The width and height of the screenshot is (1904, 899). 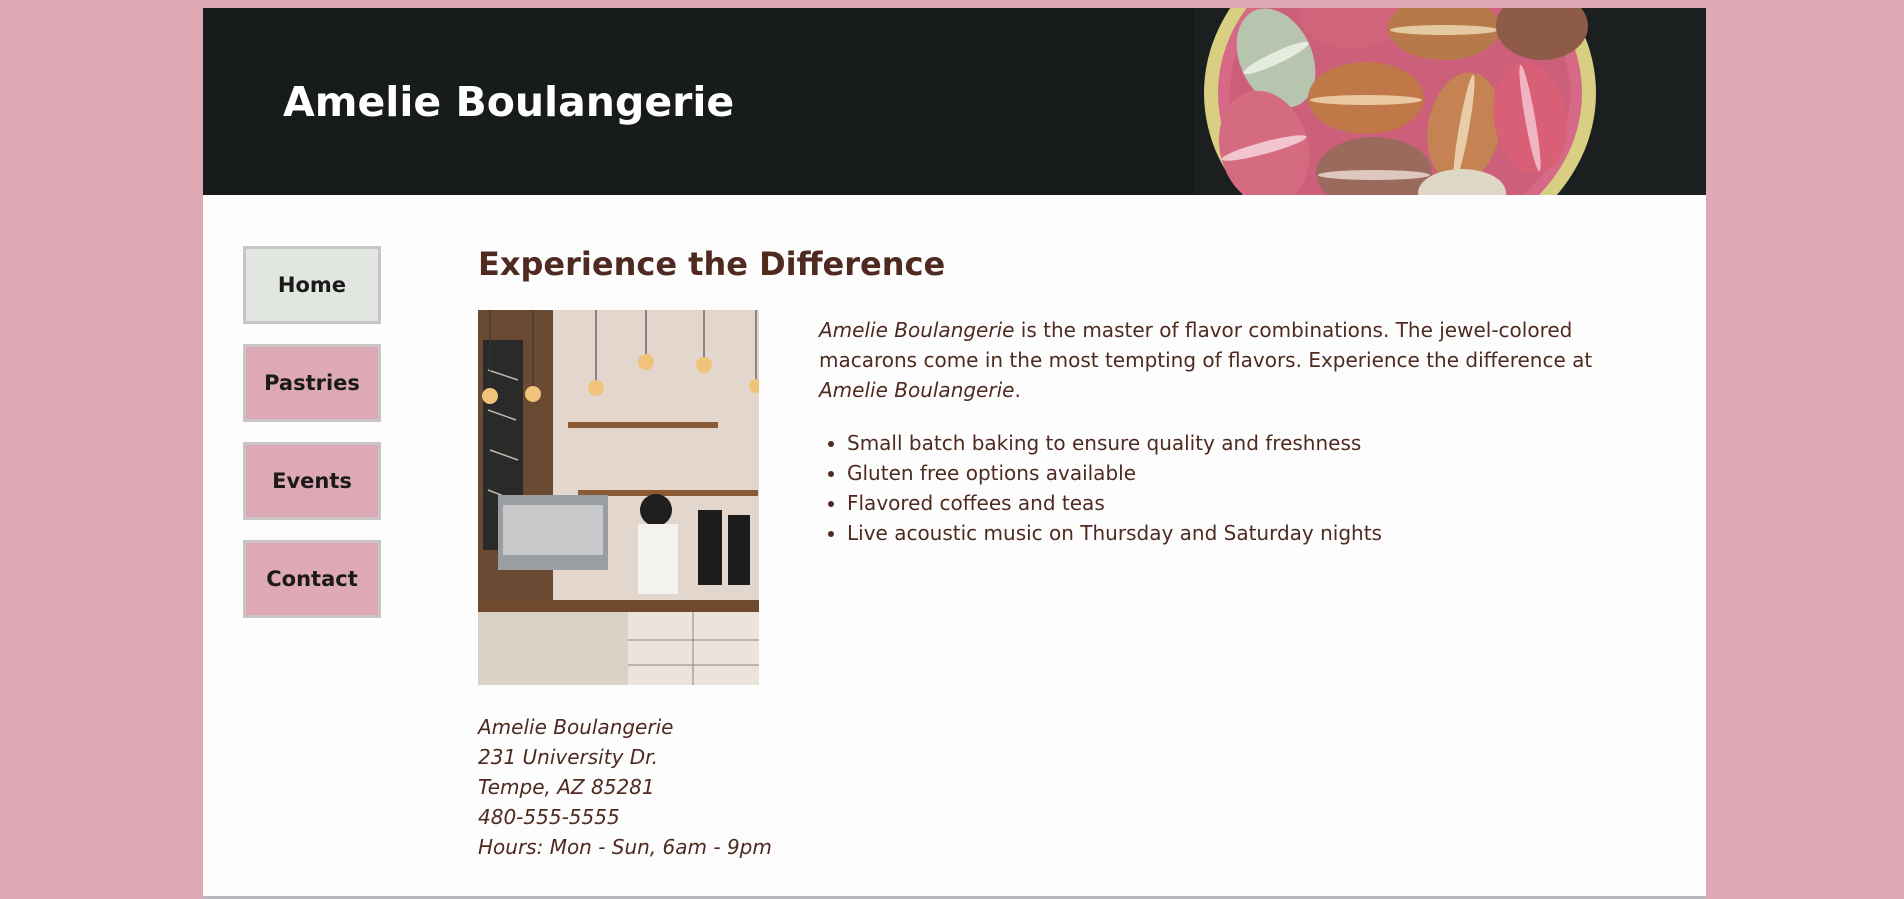 I want to click on site-title: Amelie Boulangerie, so click(x=509, y=102).